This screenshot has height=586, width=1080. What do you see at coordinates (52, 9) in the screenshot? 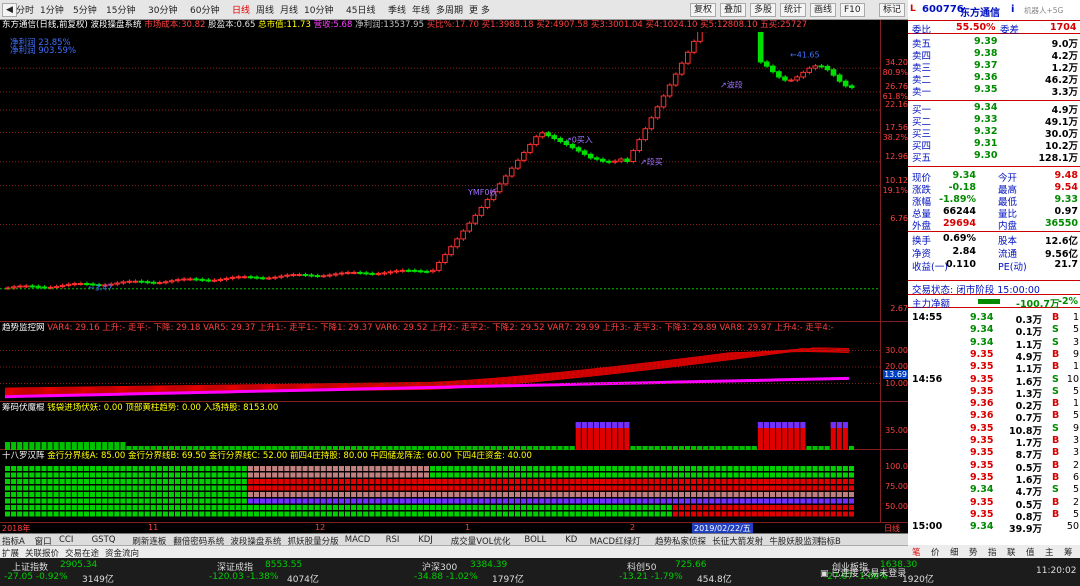
I see `period-1: 1分钟` at bounding box center [52, 9].